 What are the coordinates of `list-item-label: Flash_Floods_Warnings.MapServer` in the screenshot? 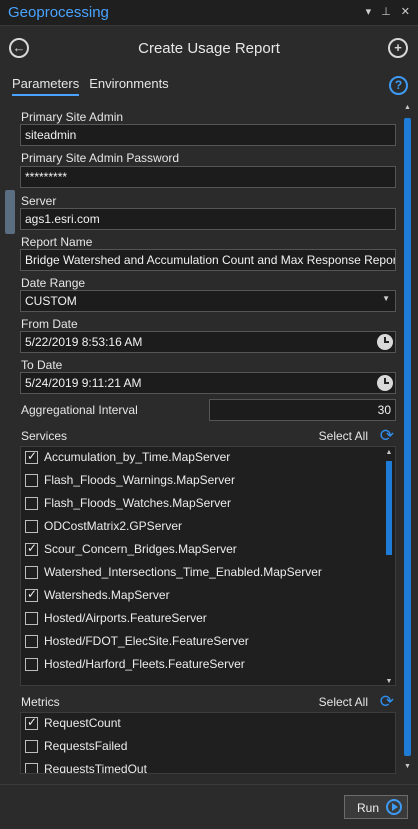 It's located at (139, 480).